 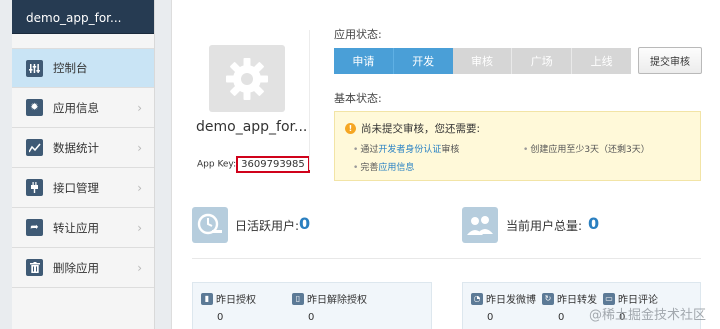 I want to click on app-logo, so click(x=247, y=78).